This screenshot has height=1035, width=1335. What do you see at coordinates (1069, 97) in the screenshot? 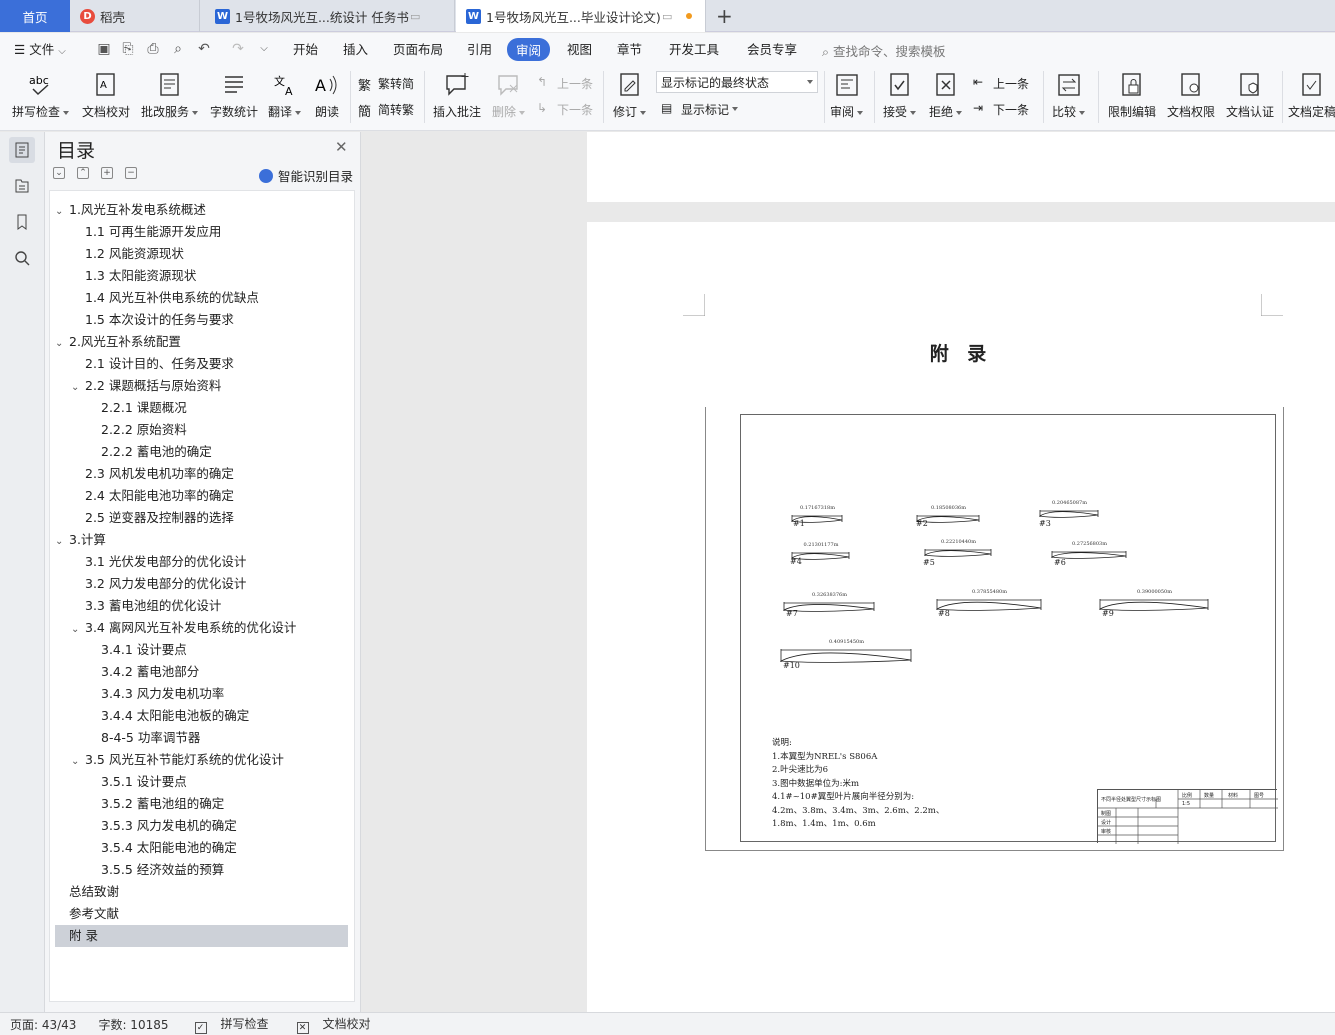
I see `compare-button: 比较` at bounding box center [1069, 97].